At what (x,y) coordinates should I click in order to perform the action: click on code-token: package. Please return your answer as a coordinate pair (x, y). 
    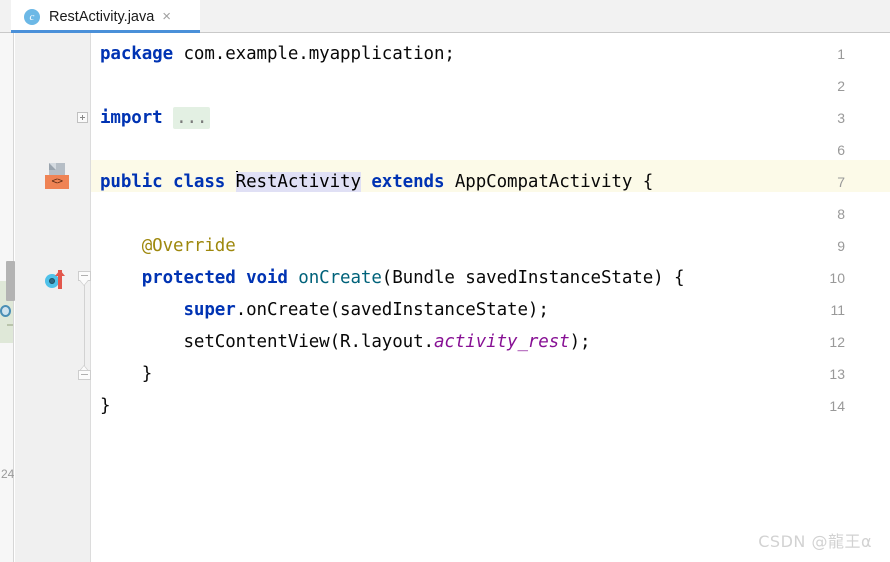
    Looking at the image, I should click on (142, 54).